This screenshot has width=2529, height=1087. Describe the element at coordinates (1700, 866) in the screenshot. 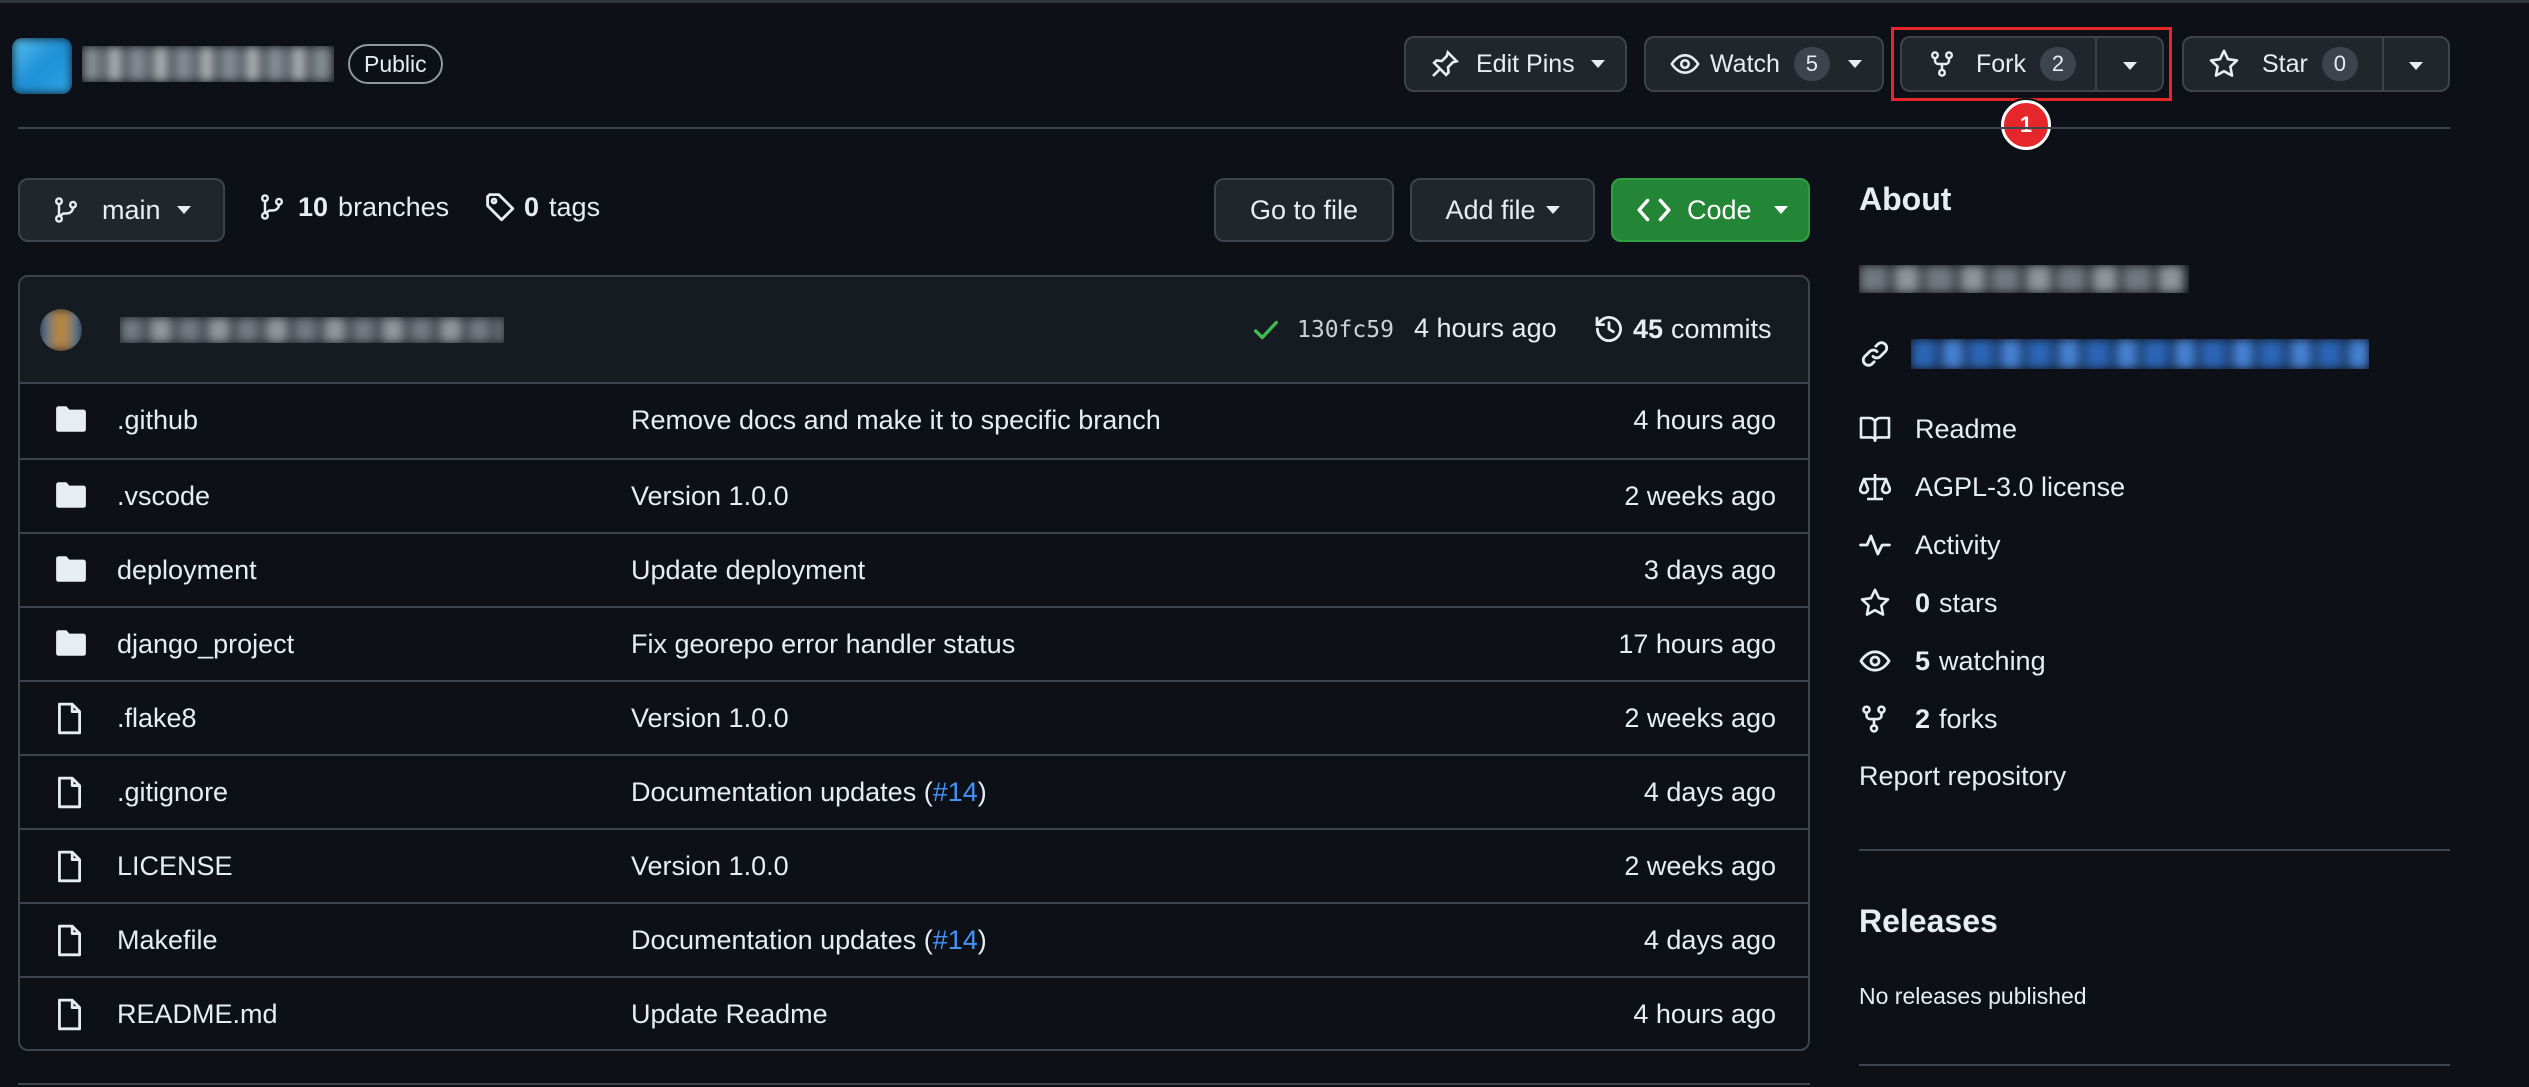

I see `file-updated-time: 2 weeks ago` at that location.